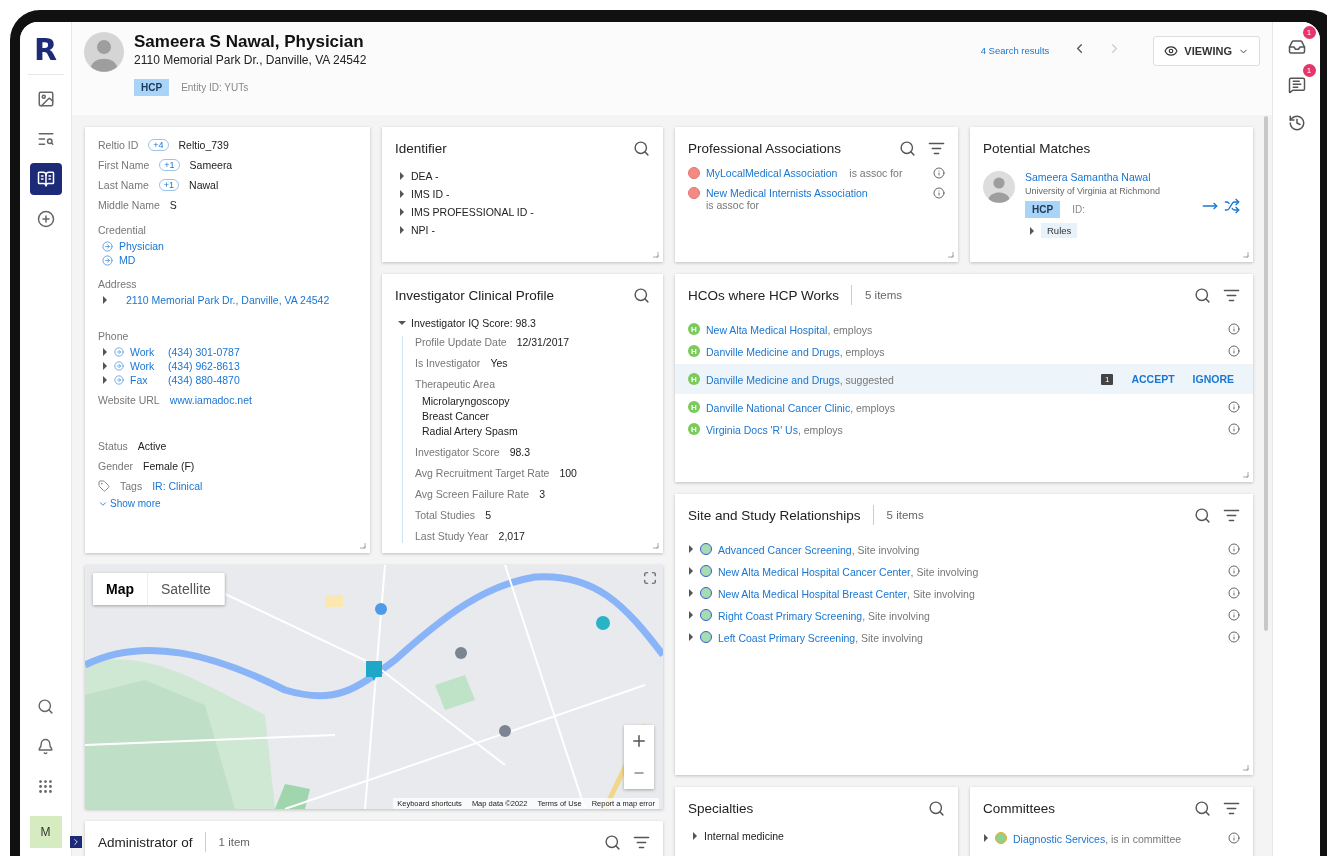 This screenshot has height=856, width=1327. I want to click on comment-count: 1, so click(1107, 379).